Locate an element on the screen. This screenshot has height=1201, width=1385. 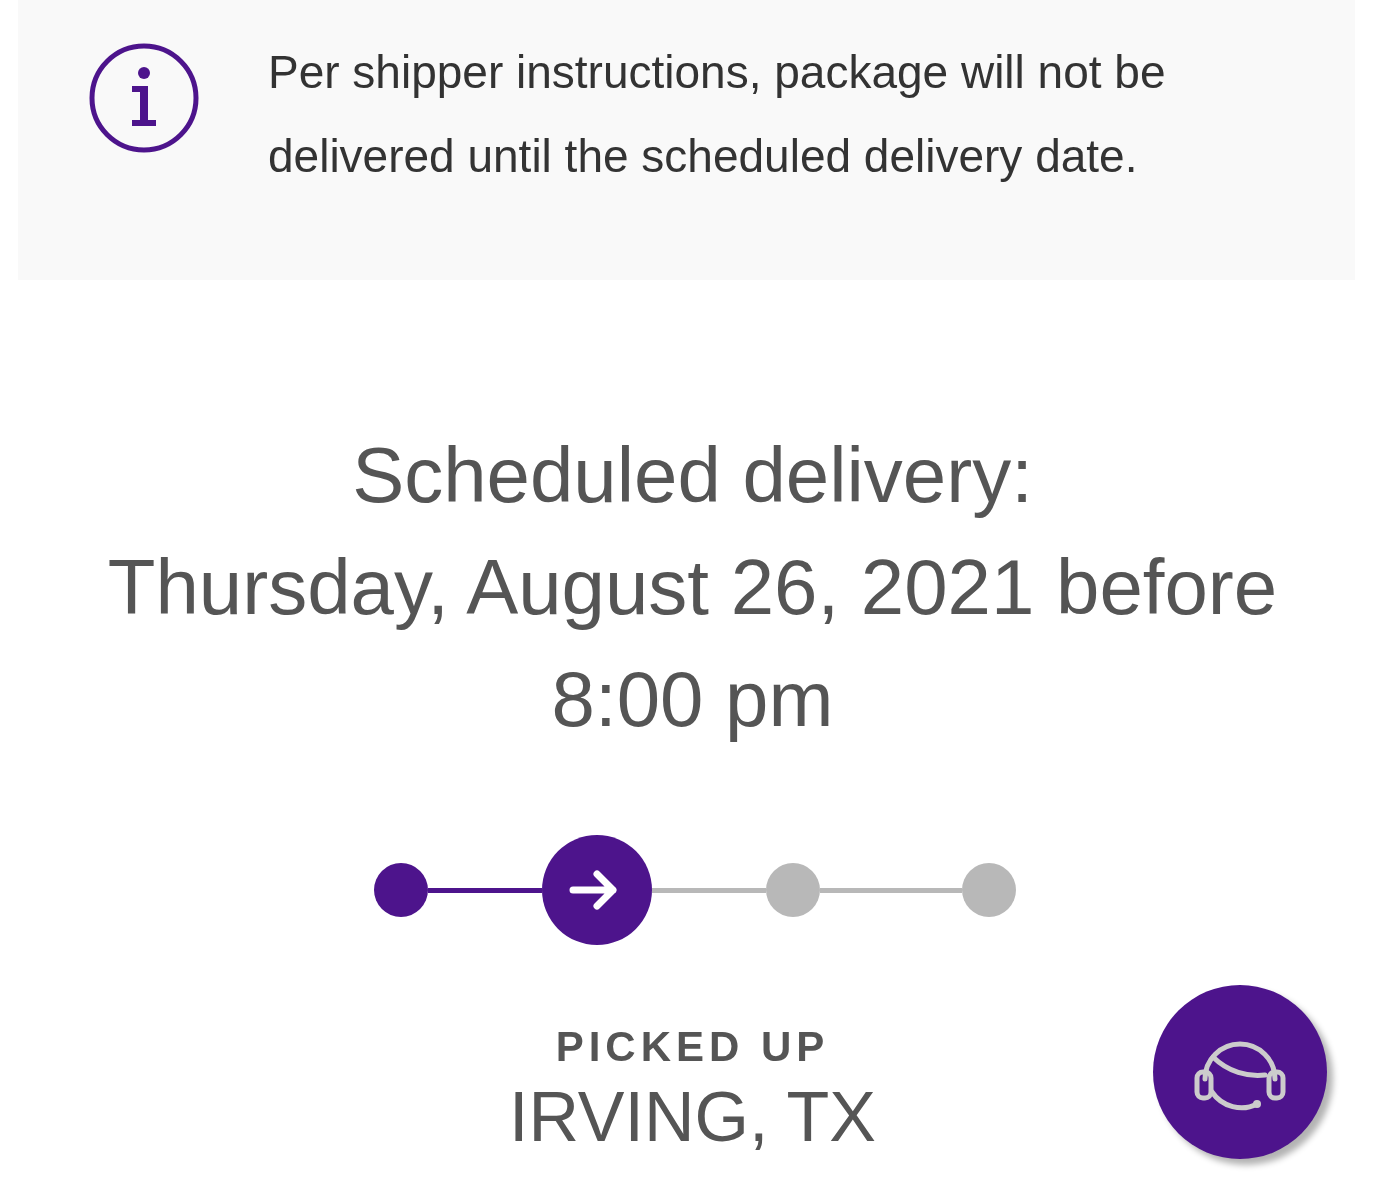
status-location: IRVING, TX is located at coordinates (692, 1117).